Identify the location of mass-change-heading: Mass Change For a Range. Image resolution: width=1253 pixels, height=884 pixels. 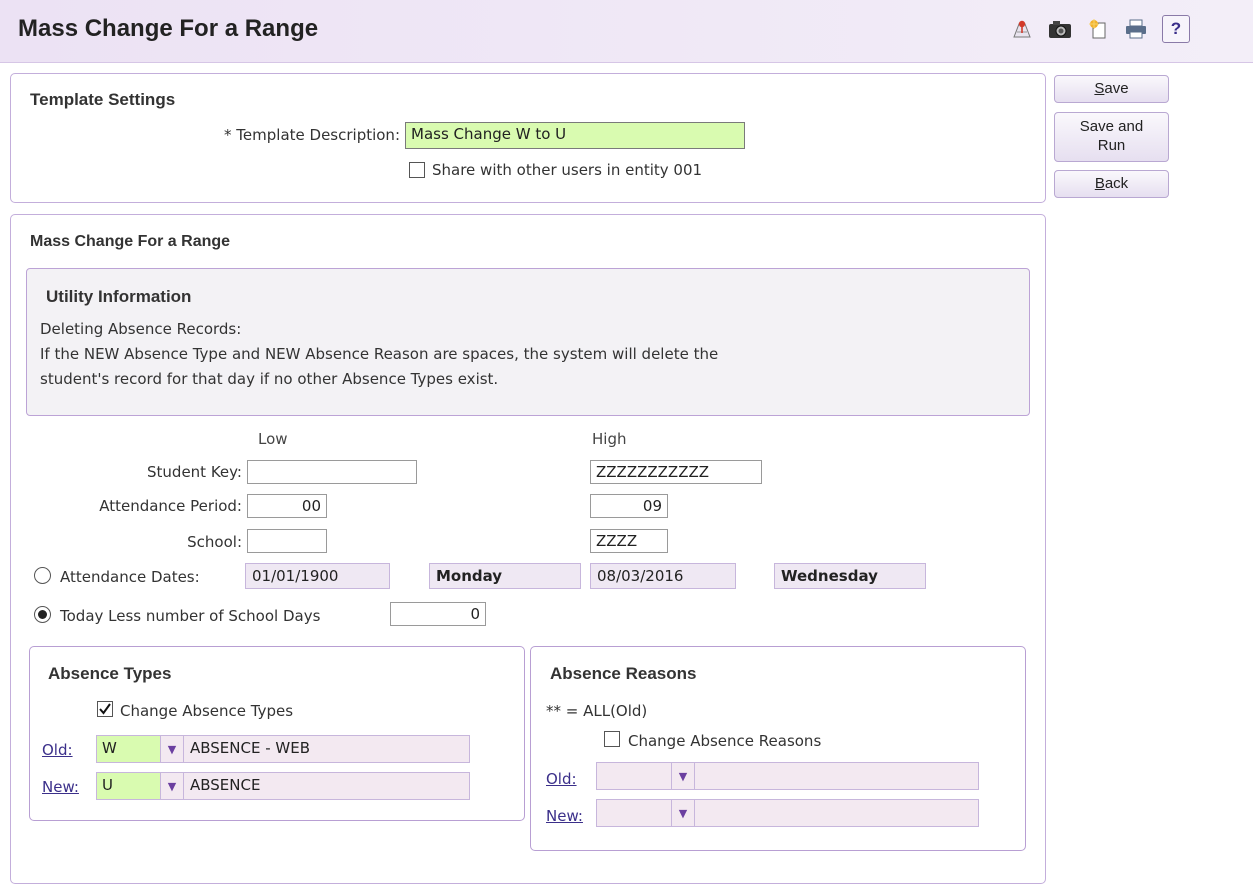
(130, 241).